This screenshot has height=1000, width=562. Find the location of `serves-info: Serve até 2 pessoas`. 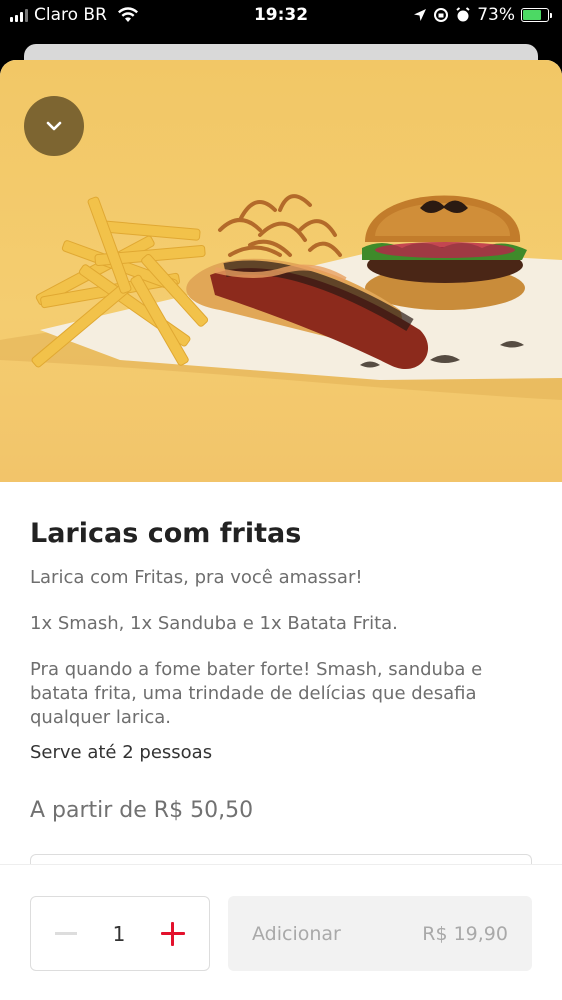

serves-info: Serve até 2 pessoas is located at coordinates (121, 752).